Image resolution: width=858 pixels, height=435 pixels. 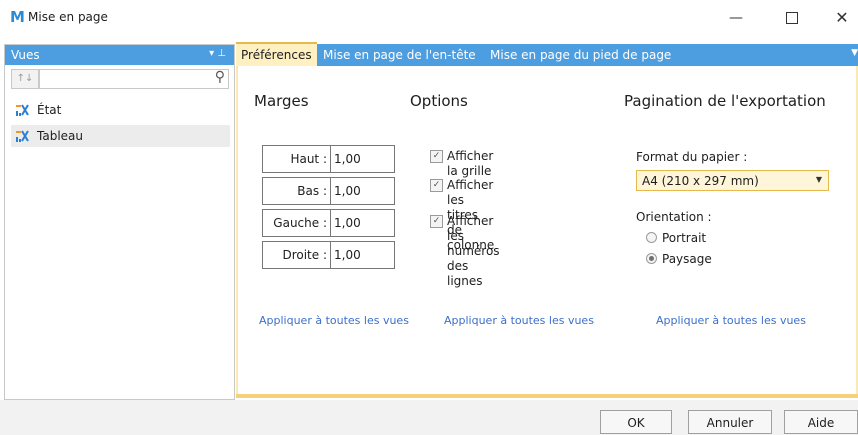 What do you see at coordinates (119, 55) in the screenshot?
I see `views-panel-header: Vues ▾ ⊥` at bounding box center [119, 55].